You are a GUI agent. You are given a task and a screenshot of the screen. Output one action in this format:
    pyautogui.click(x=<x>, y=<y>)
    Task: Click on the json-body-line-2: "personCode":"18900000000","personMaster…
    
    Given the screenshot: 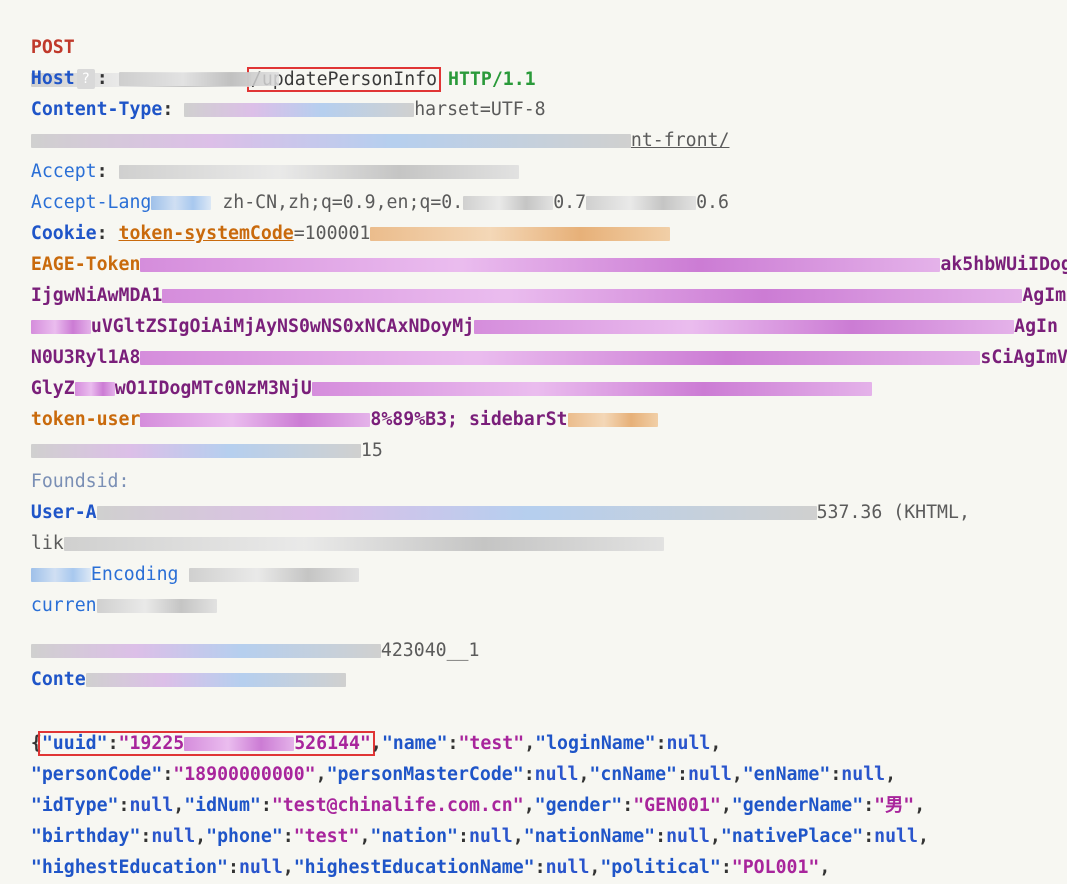 What is the action you would take?
    pyautogui.click(x=463, y=774)
    